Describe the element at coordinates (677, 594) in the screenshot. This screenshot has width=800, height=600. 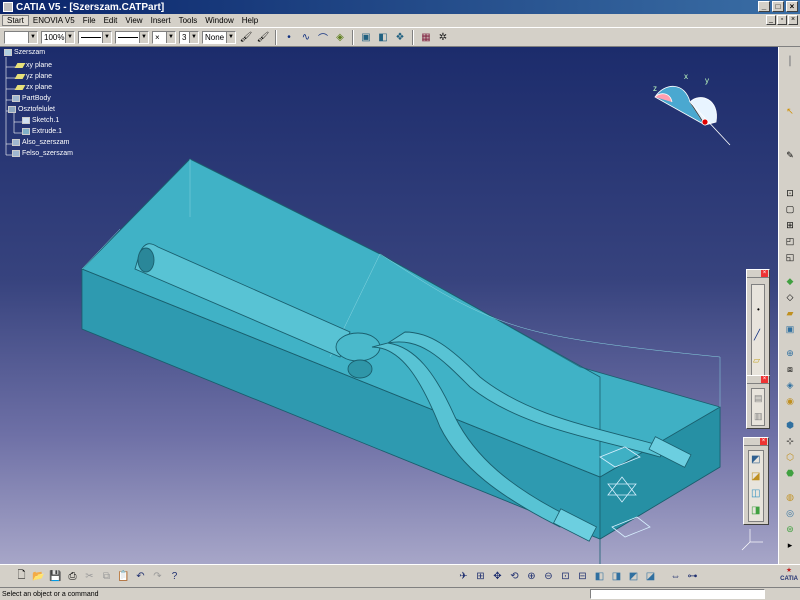
I see `command-input` at that location.